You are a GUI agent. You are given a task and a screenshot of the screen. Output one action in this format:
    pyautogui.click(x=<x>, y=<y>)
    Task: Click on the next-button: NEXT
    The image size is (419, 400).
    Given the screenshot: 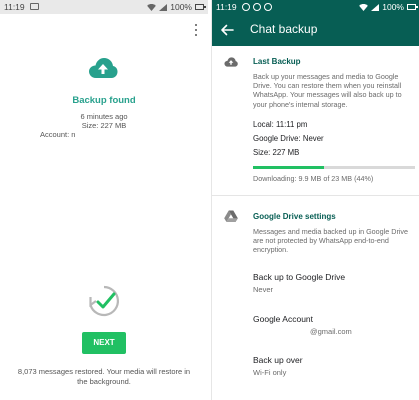 What is the action you would take?
    pyautogui.click(x=104, y=343)
    